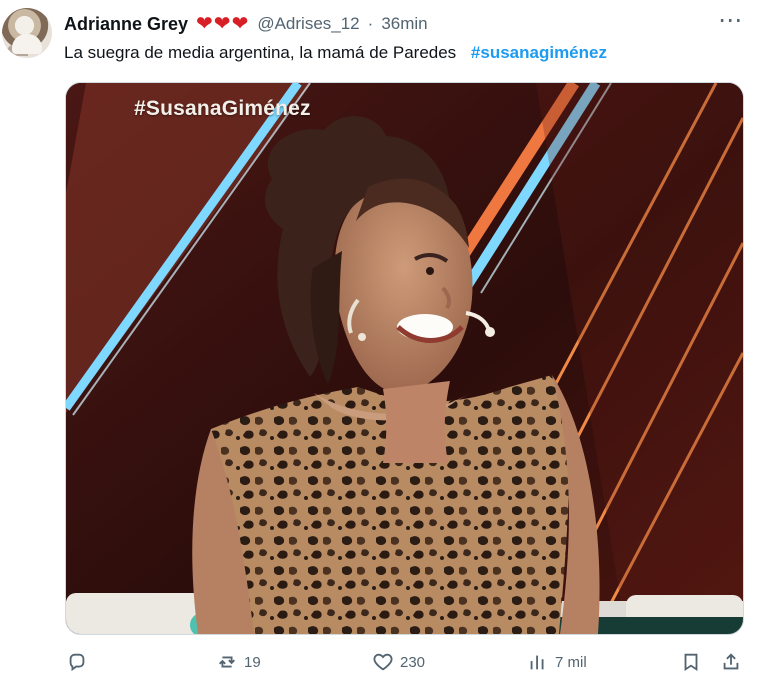  I want to click on retweet-icon, so click(227, 662).